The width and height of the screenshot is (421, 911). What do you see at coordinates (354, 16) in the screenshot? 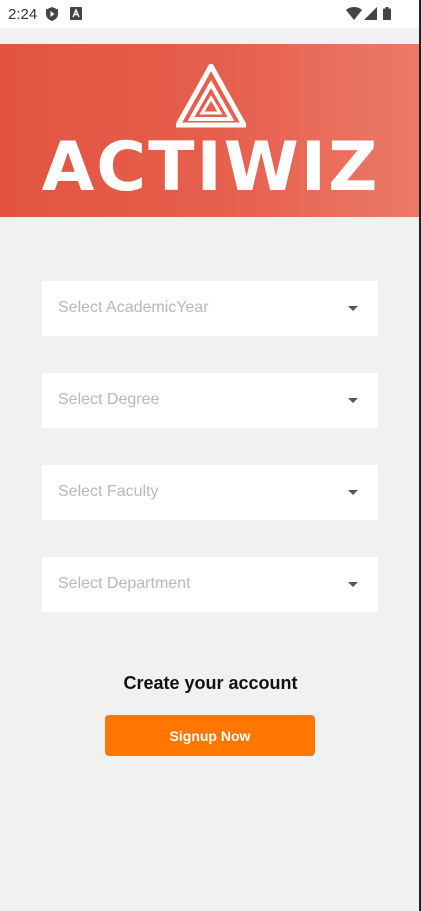
I see `wifi-icon` at bounding box center [354, 16].